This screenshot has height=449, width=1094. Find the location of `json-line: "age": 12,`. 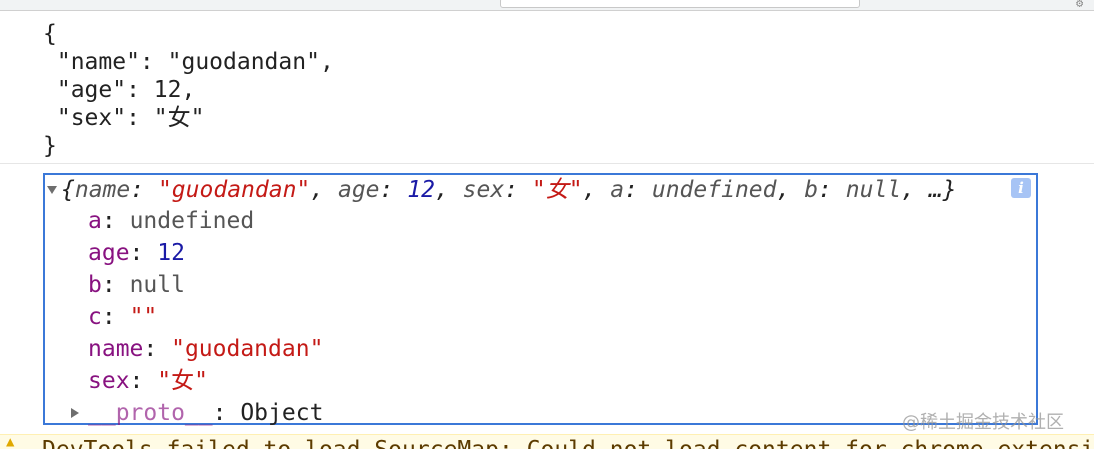

json-line: "age": 12, is located at coordinates (119, 90).